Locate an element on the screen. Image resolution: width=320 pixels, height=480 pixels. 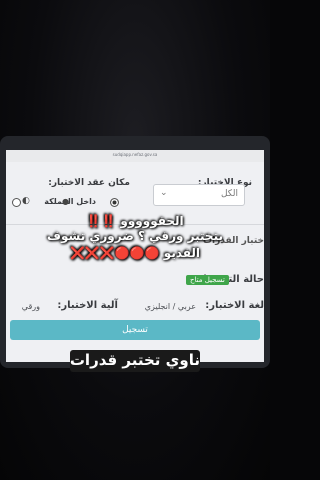
overlay-line-2: بتختبر ورقي ؟ ضروري تشوف is located at coordinates (135, 236).